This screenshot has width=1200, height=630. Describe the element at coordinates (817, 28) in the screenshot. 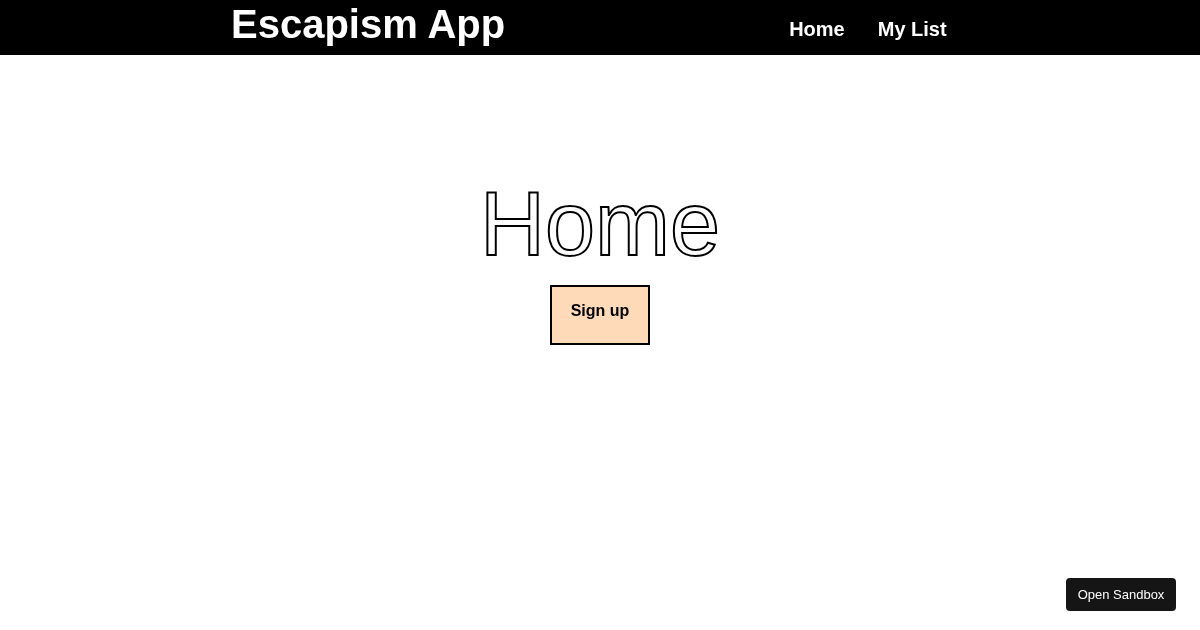

I see `nav-link: Home` at that location.